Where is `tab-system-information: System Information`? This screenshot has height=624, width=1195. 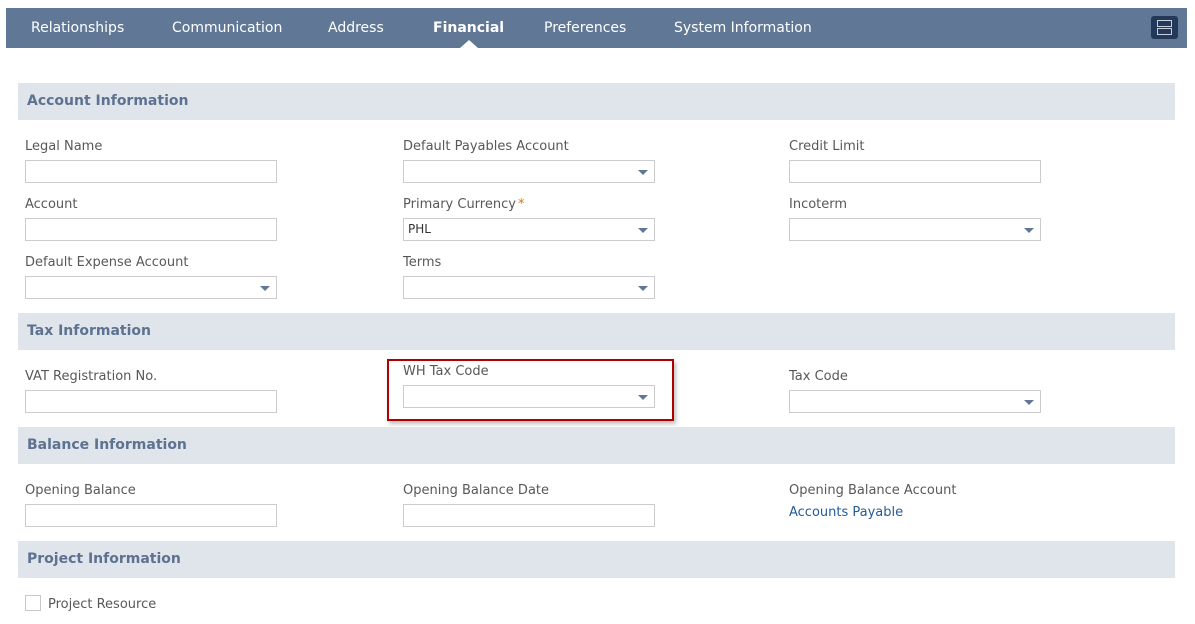 tab-system-information: System Information is located at coordinates (743, 28).